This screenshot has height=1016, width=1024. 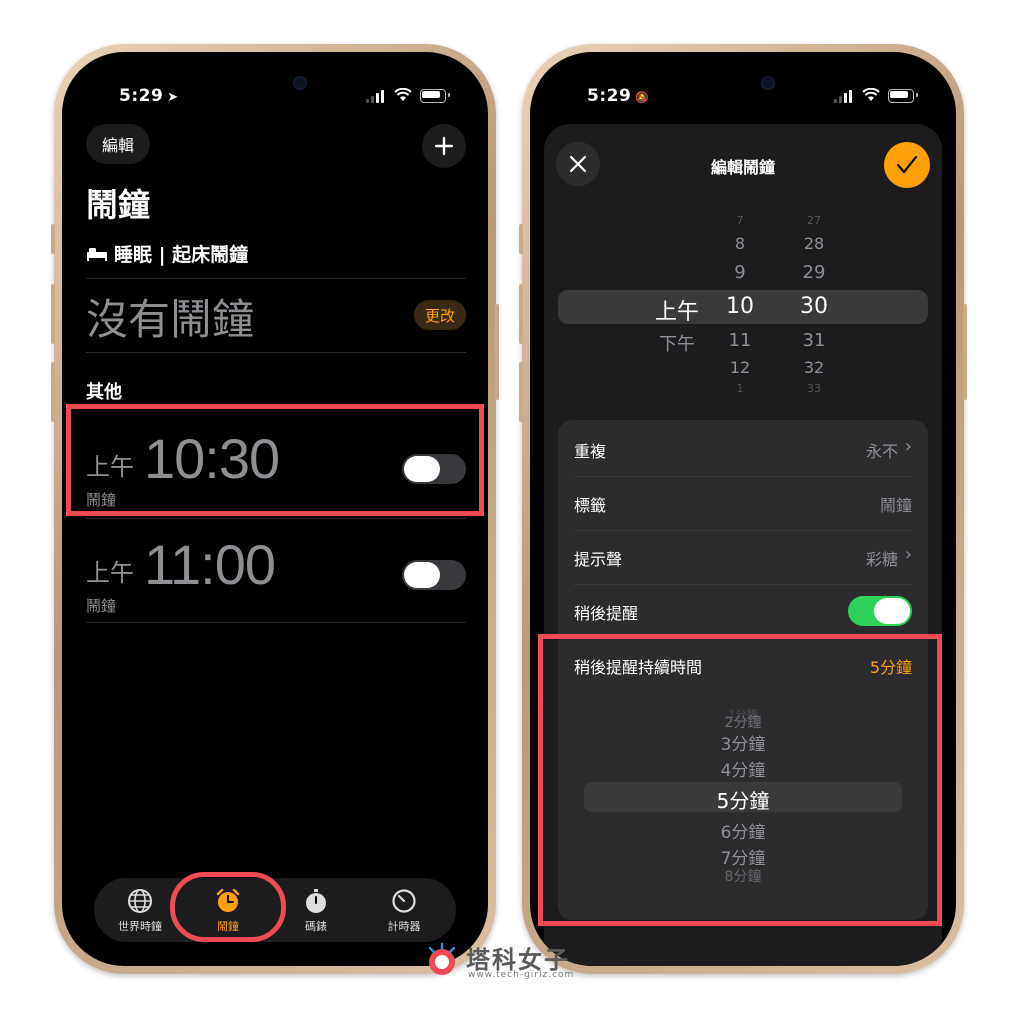 I want to click on sound-row: 提示聲 彩糖 ›, so click(x=743, y=557).